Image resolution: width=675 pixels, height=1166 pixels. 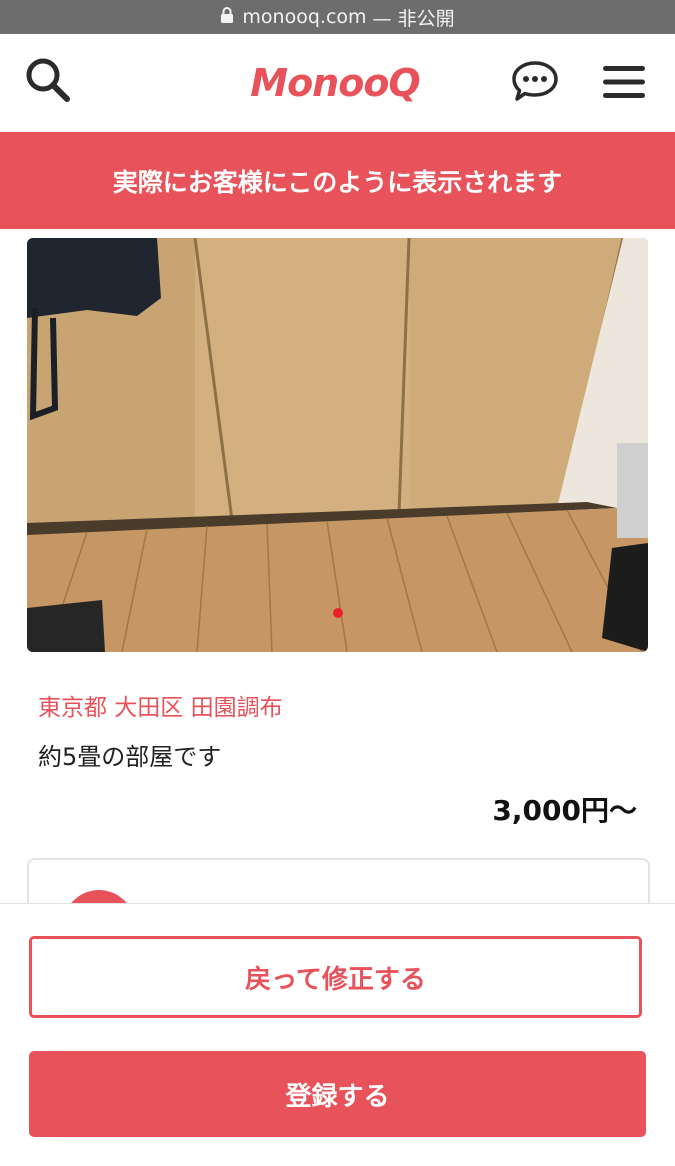 I want to click on listing-price: 3,000円〜, so click(x=564, y=810).